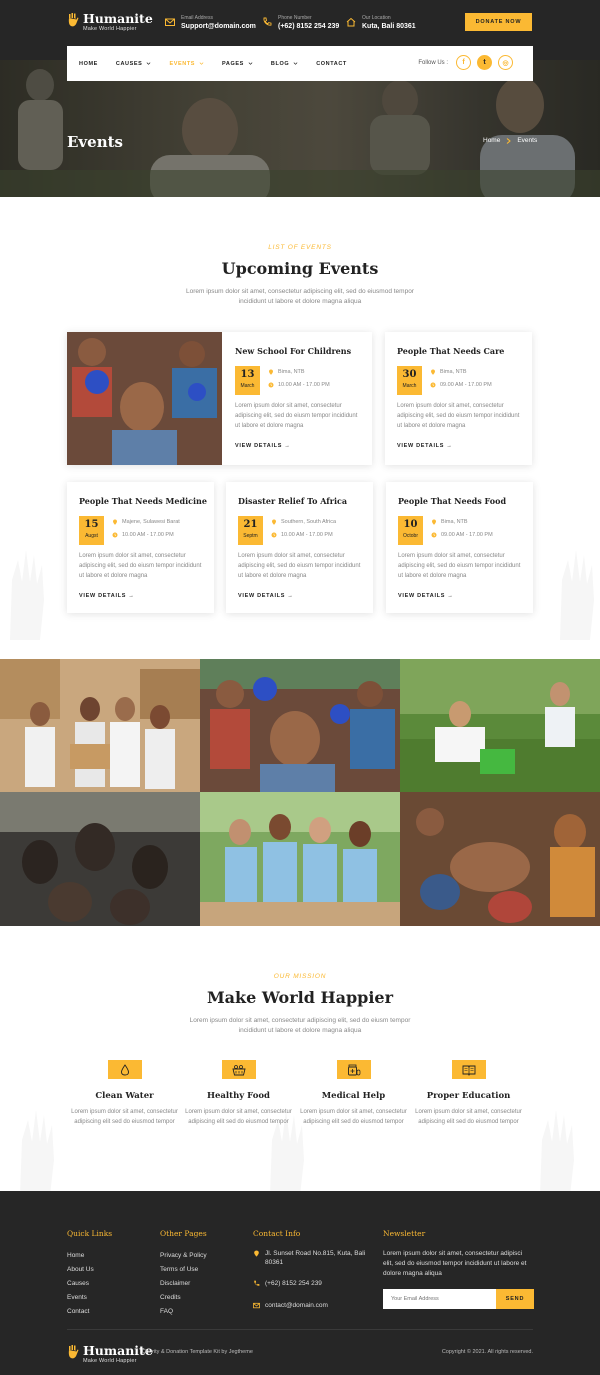  I want to click on gallery-photo-children-balls, so click(300, 725).